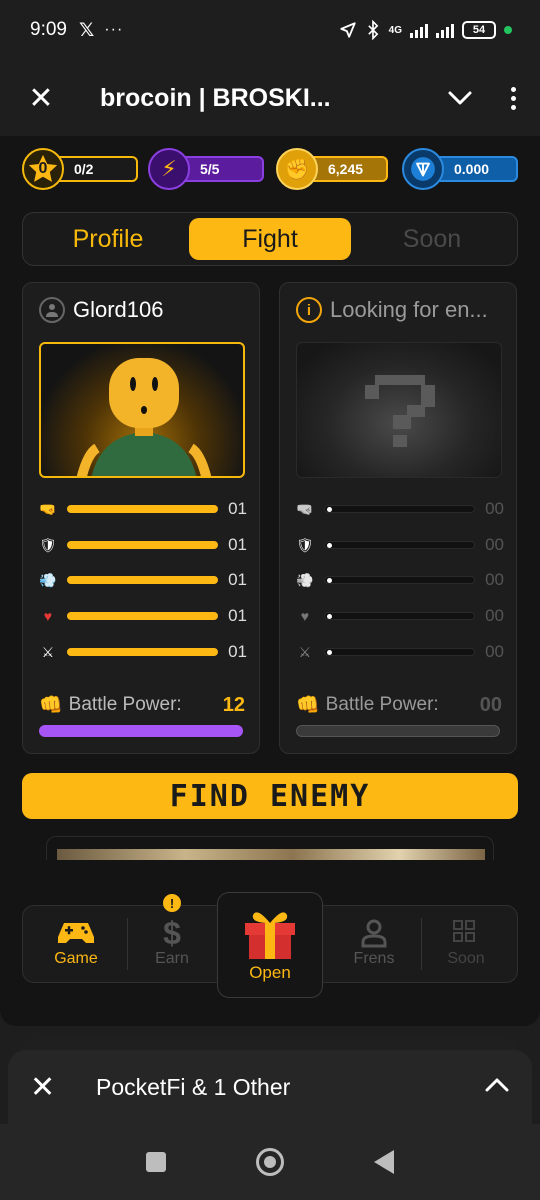  What do you see at coordinates (297, 169) in the screenshot?
I see `coin-icon: ✊` at bounding box center [297, 169].